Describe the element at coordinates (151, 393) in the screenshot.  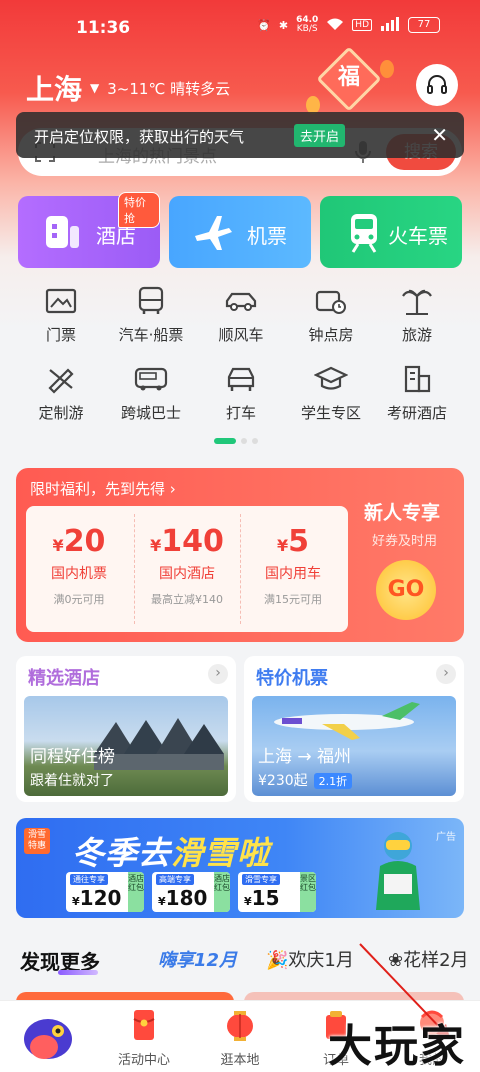
I see `grid-item-intercity-bus: 跨城巴士` at that location.